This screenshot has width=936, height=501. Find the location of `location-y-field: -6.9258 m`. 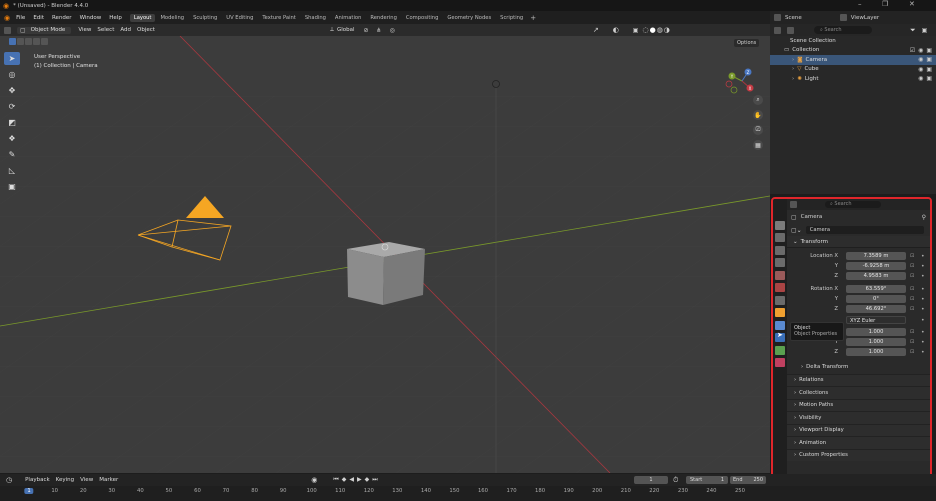

location-y-field: -6.9258 m is located at coordinates (876, 266).